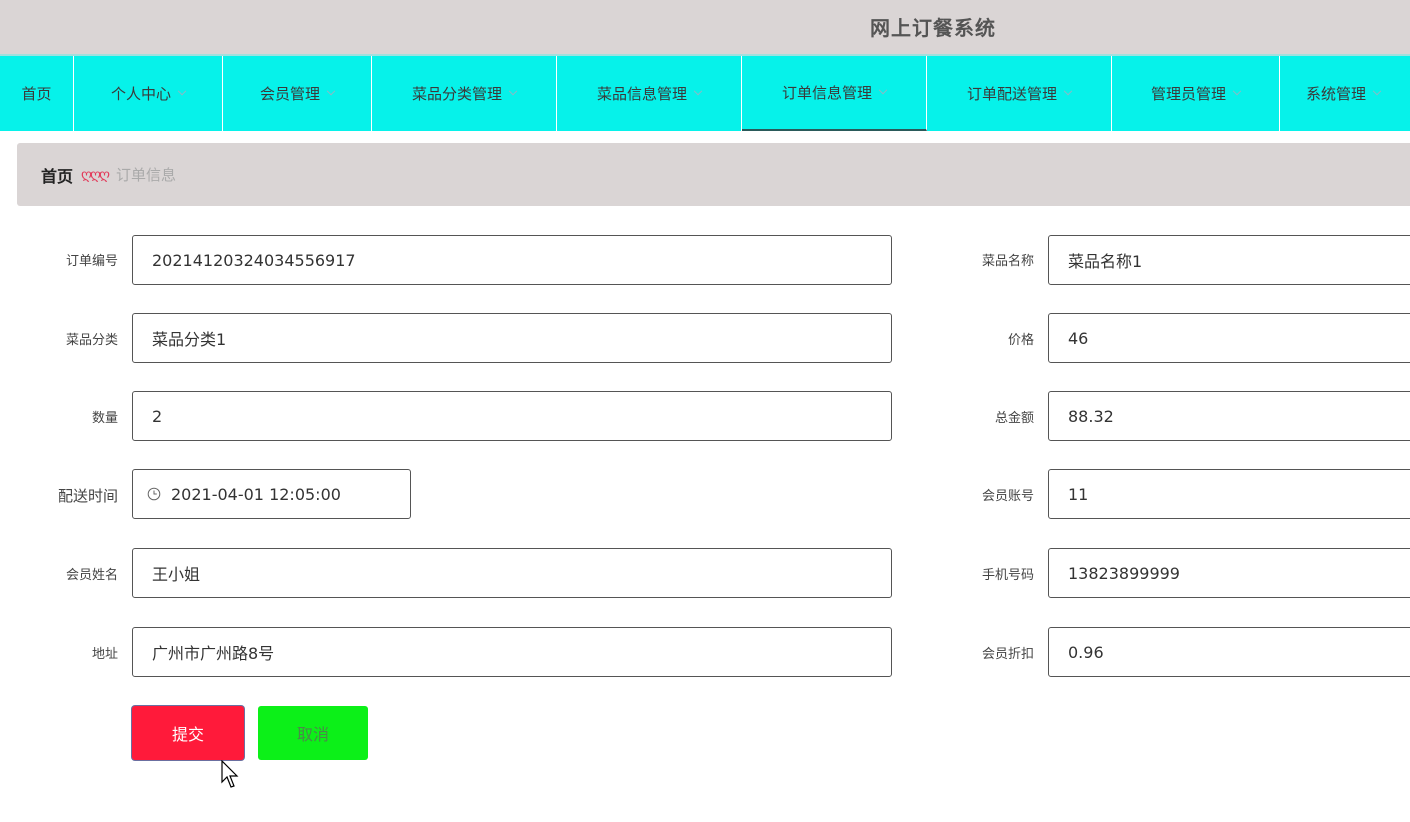  What do you see at coordinates (1336, 94) in the screenshot?
I see `nav-item-label: 系统管理` at bounding box center [1336, 94].